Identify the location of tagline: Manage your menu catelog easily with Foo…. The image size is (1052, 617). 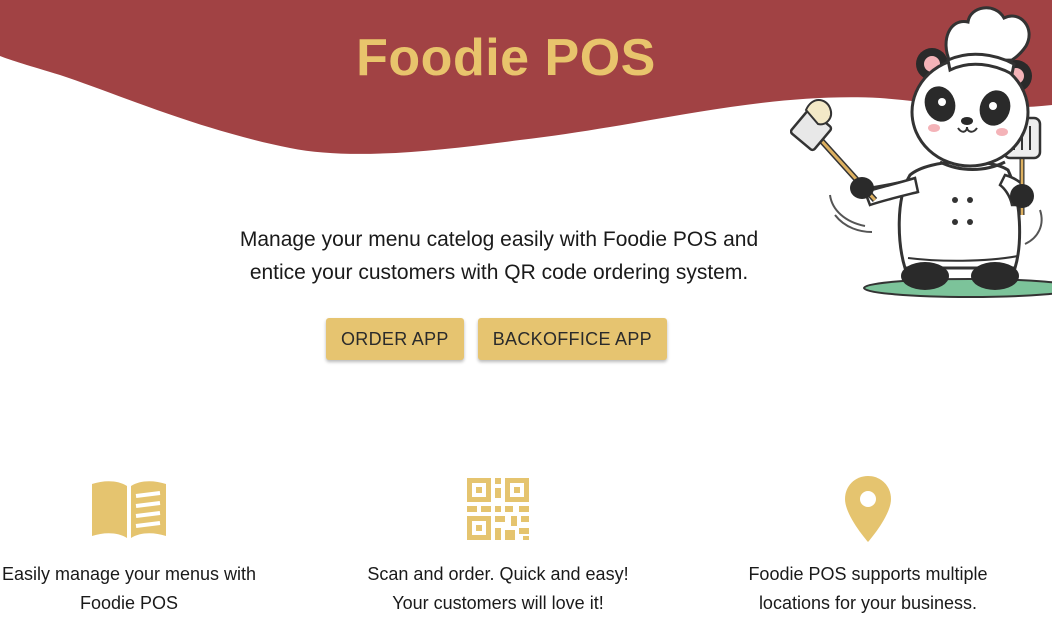
(499, 256).